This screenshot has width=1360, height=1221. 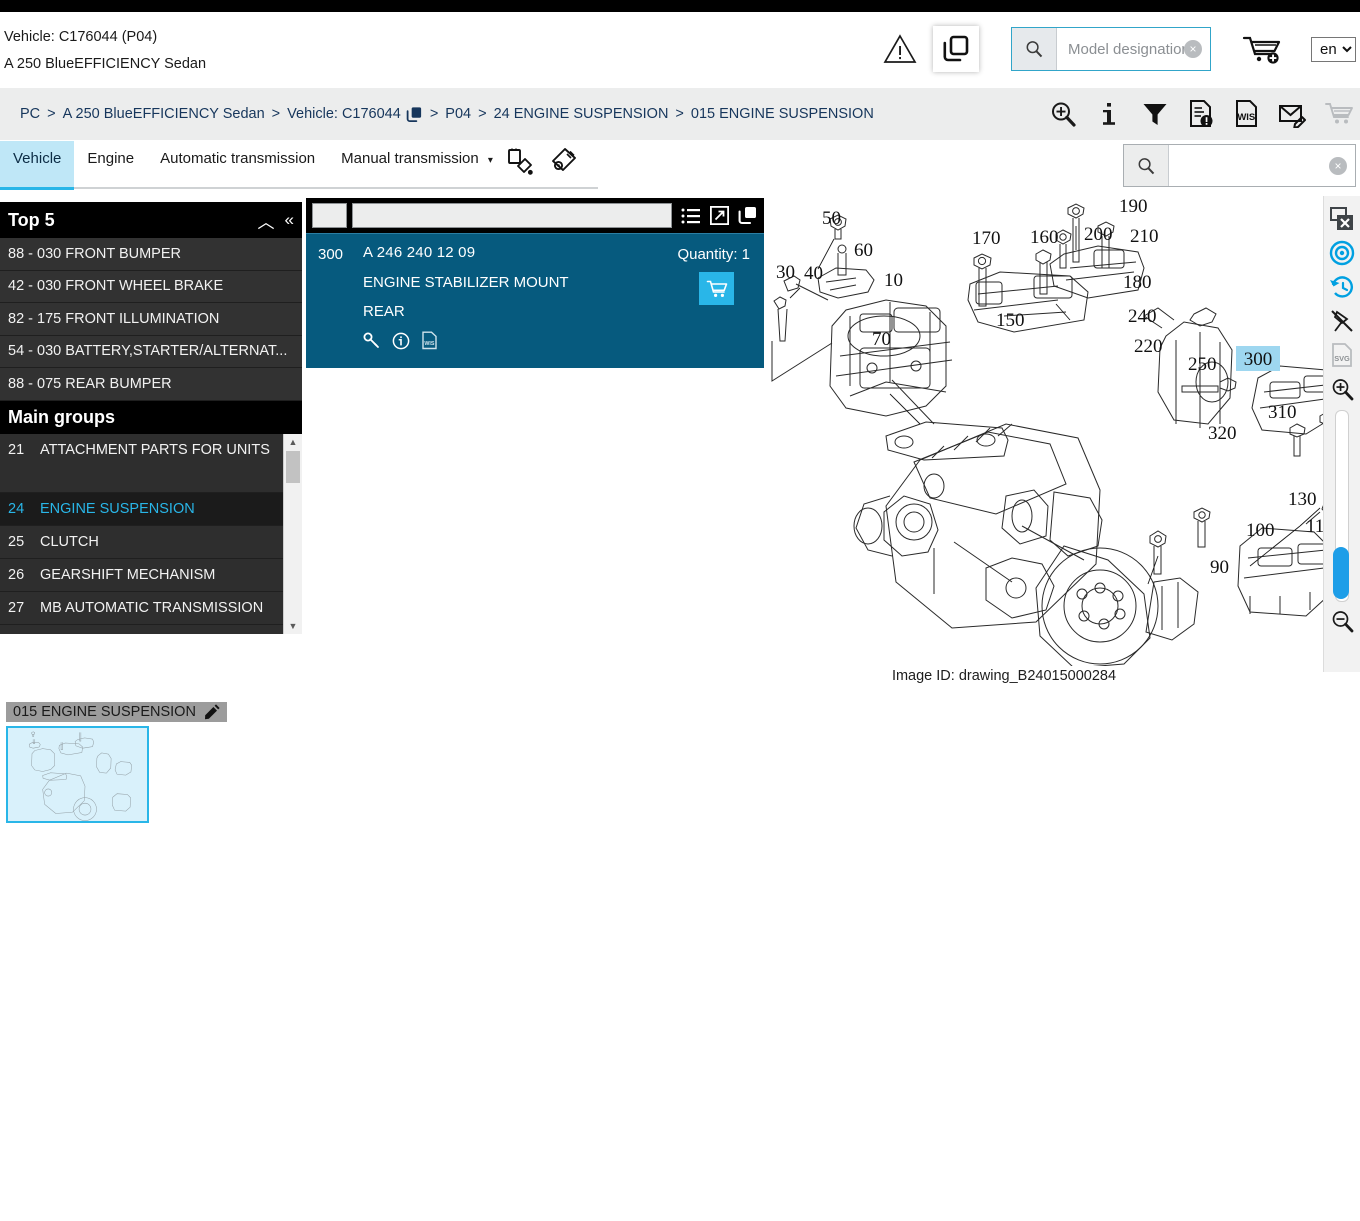 I want to click on list-view-icon, so click(x=691, y=216).